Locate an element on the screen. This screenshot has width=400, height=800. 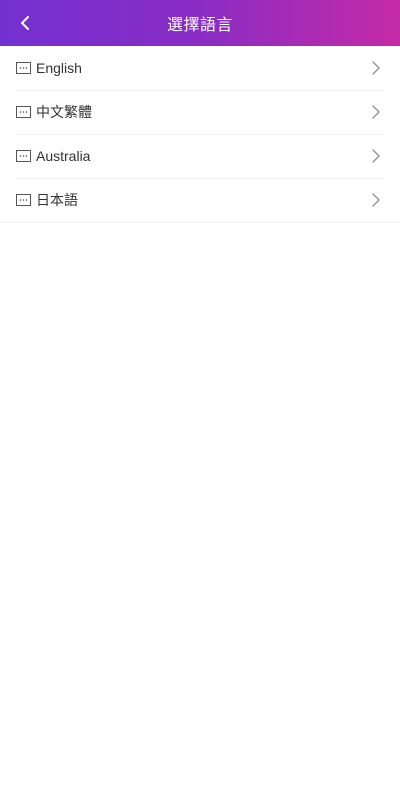
back-button is located at coordinates (25, 23).